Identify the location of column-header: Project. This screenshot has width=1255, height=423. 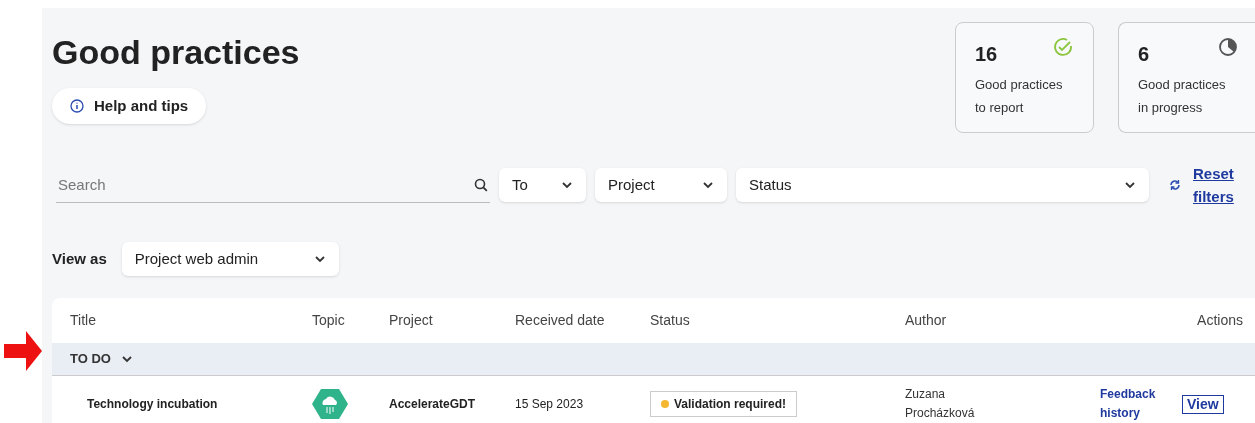
(411, 320).